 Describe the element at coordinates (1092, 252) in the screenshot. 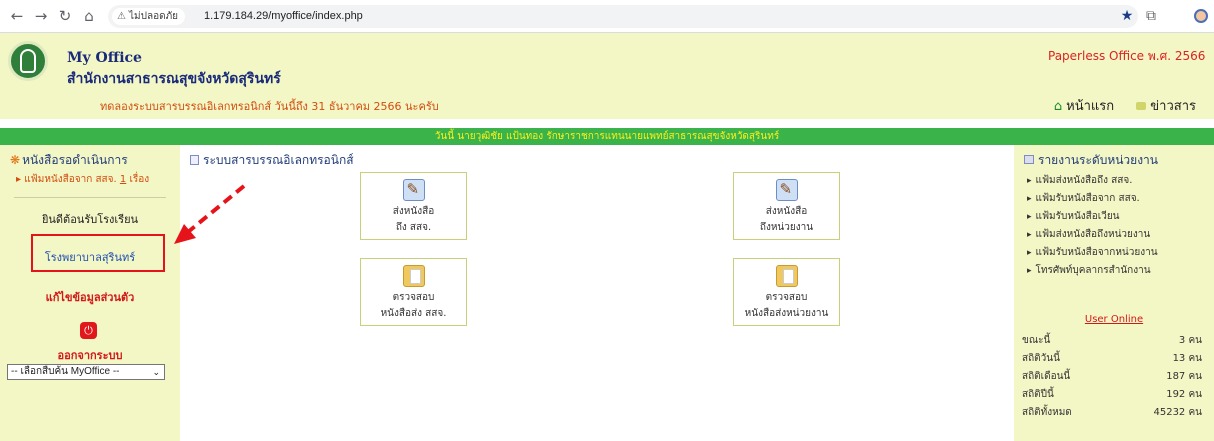

I see `report-link: แฟ้มรับหนังสือจากหน่วยงาน` at that location.